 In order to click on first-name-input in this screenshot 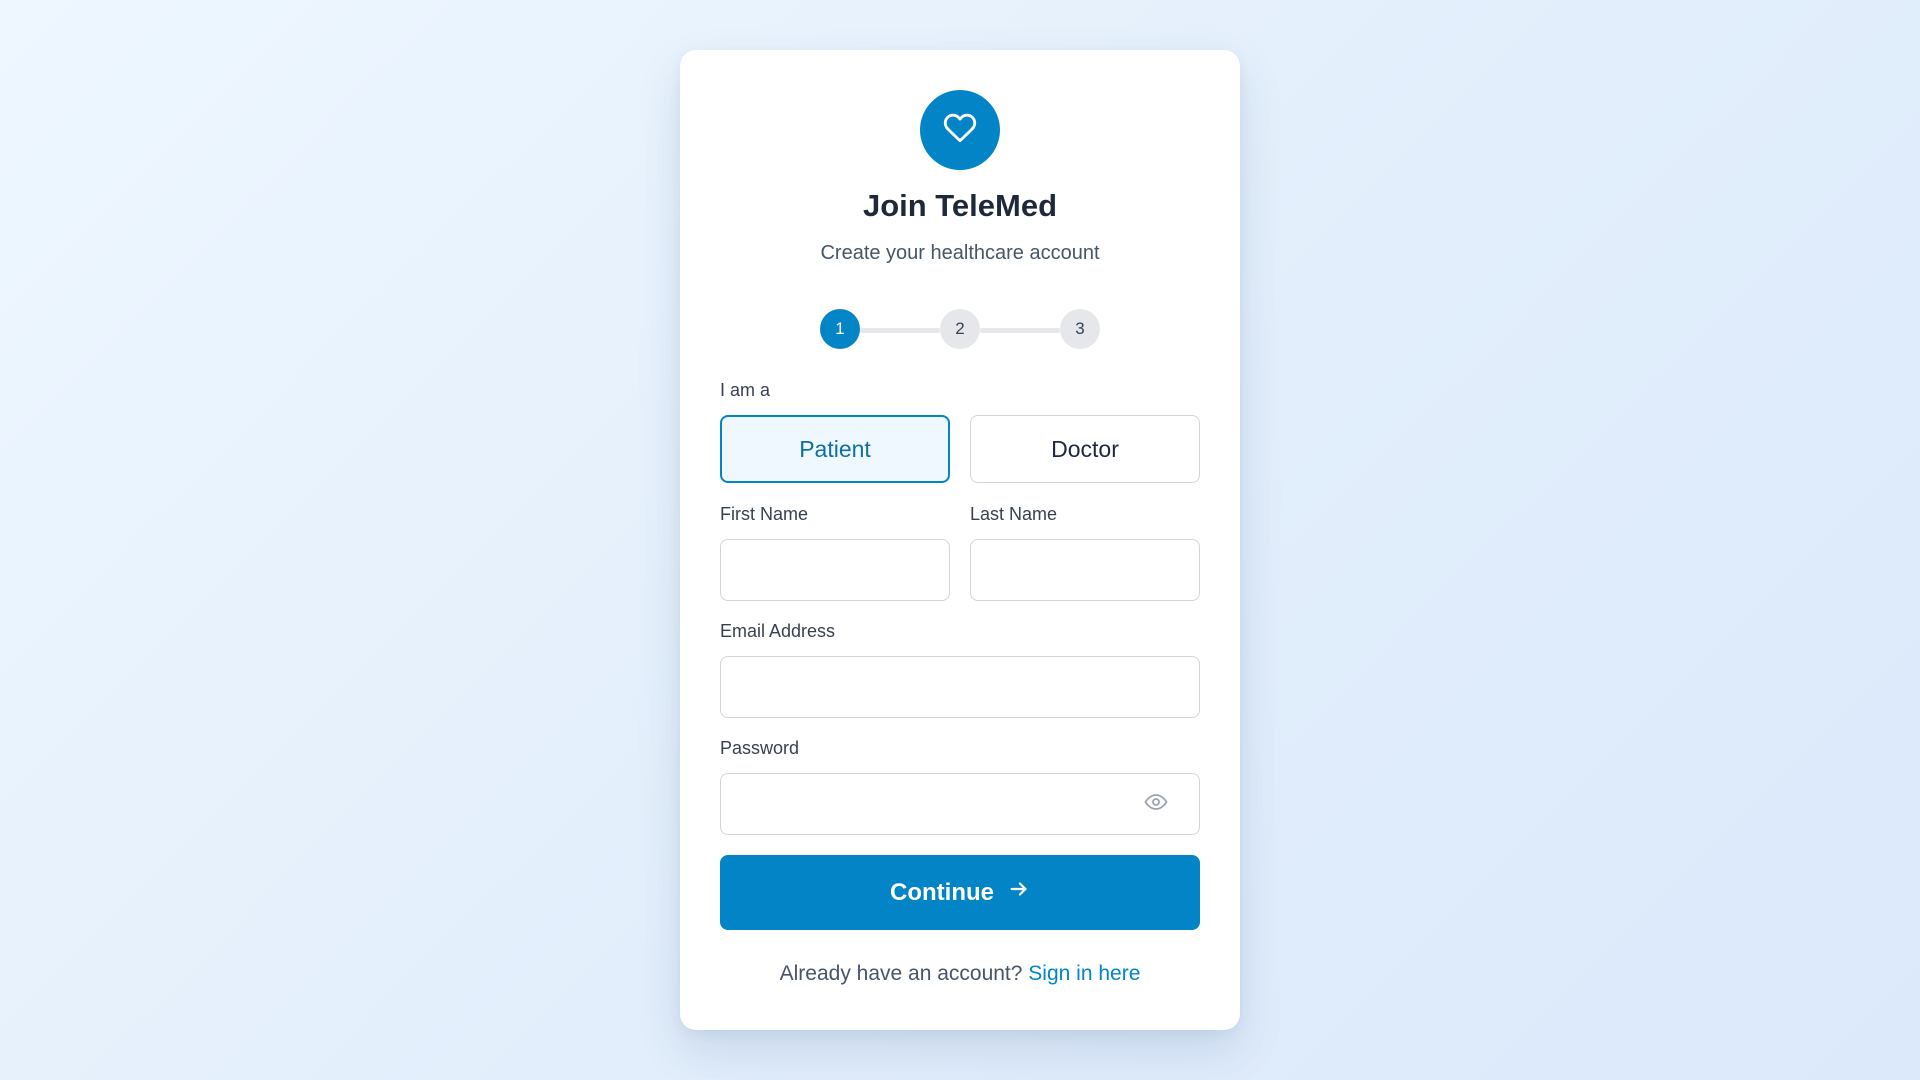, I will do `click(835, 570)`.